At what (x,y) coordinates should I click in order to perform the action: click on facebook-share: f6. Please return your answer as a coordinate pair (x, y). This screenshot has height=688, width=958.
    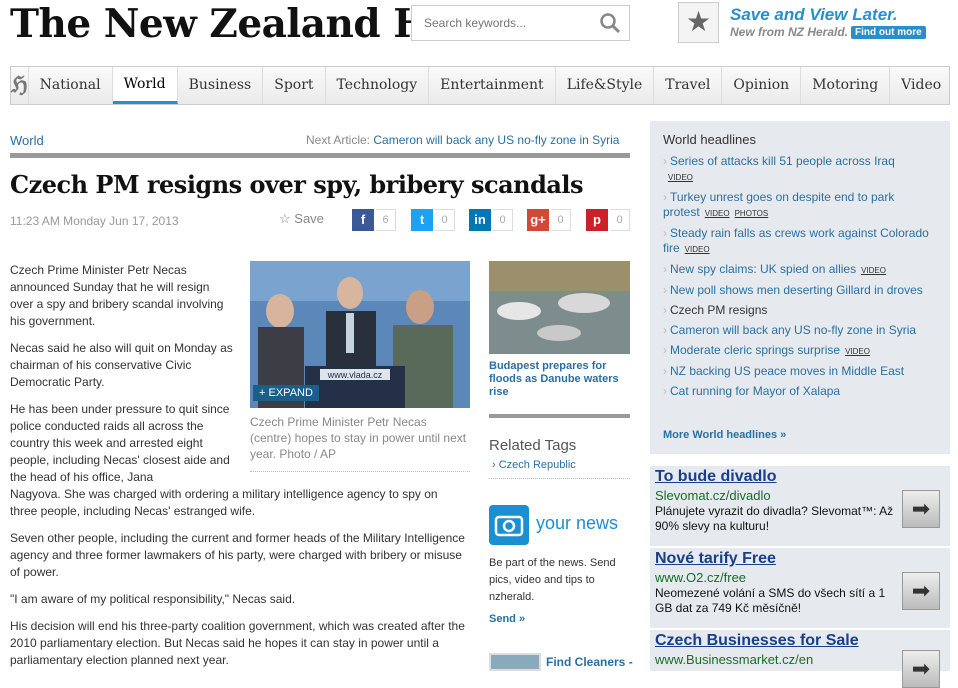
    Looking at the image, I should click on (374, 221).